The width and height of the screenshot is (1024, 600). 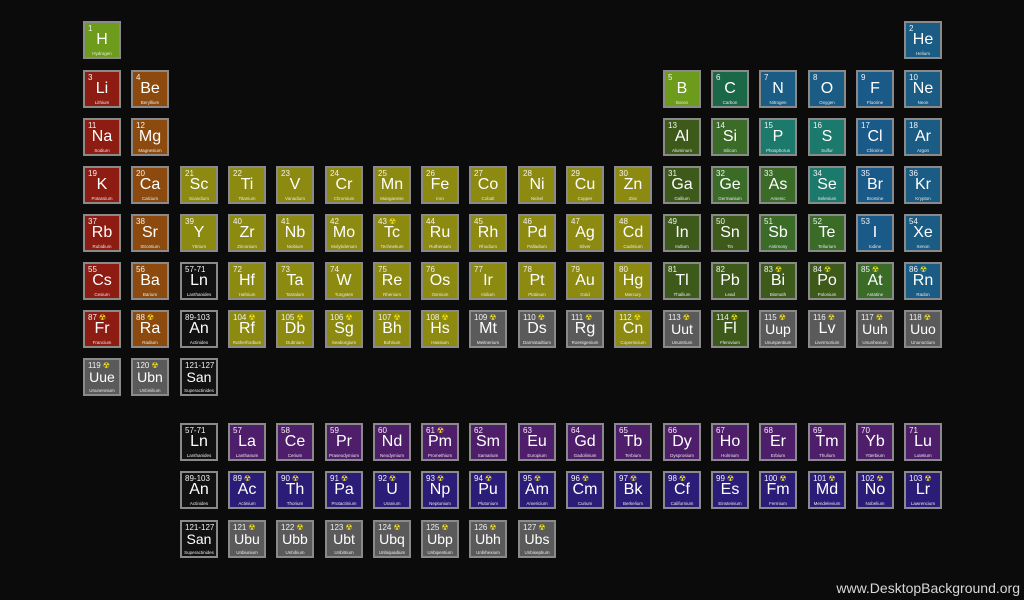 What do you see at coordinates (537, 539) in the screenshot?
I see `element-ubs: 127 ☢ Ubs Unbiseptium` at bounding box center [537, 539].